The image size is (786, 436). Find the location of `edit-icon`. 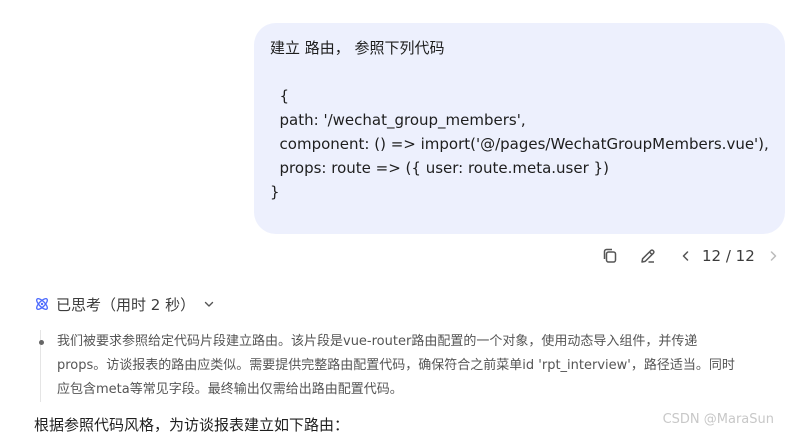

edit-icon is located at coordinates (648, 256).